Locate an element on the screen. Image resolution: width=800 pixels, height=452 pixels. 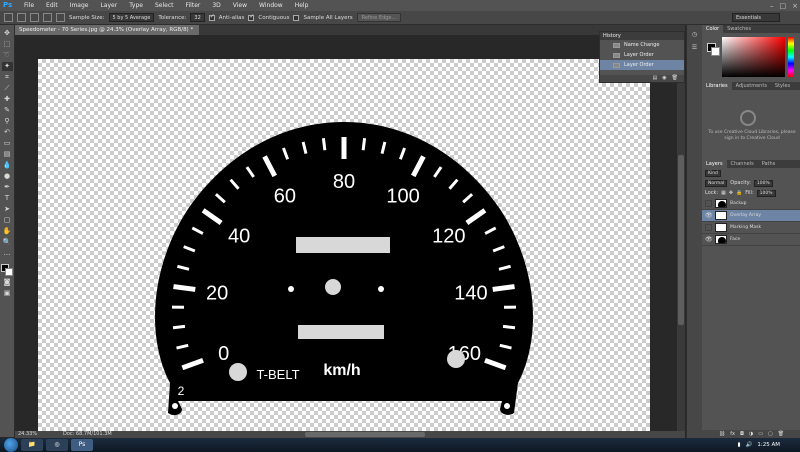
crop-tool-icon: ⌗ is located at coordinates (7, 77).